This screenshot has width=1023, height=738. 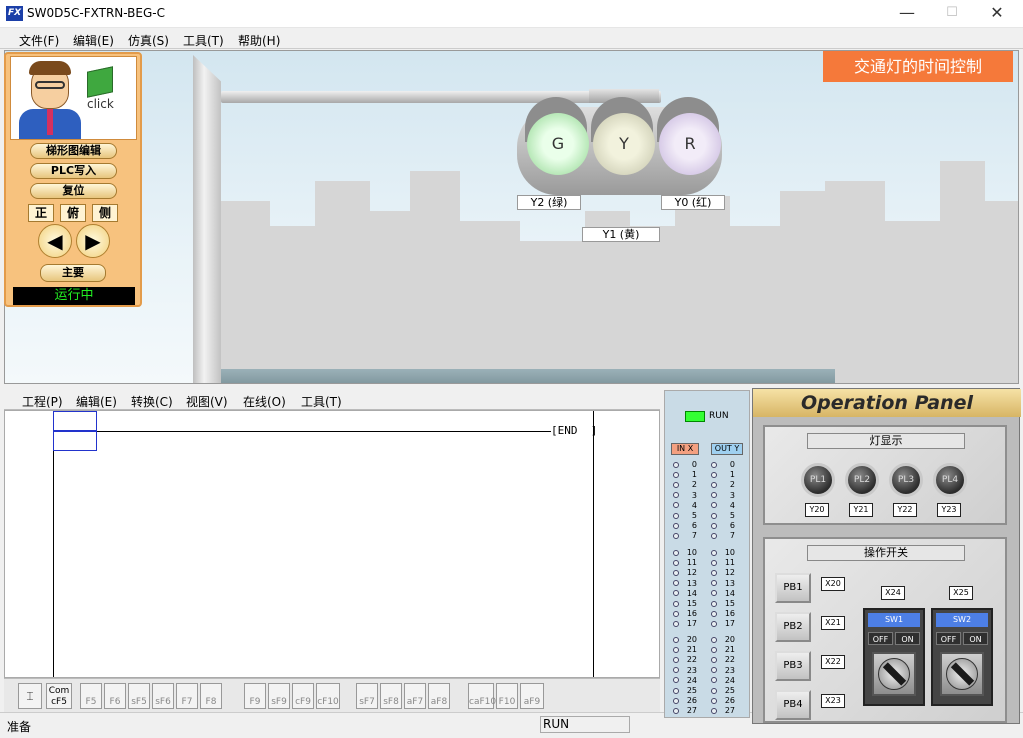 What do you see at coordinates (55, 241) in the screenshot?
I see `prev-arrow-icon: ◀` at bounding box center [55, 241].